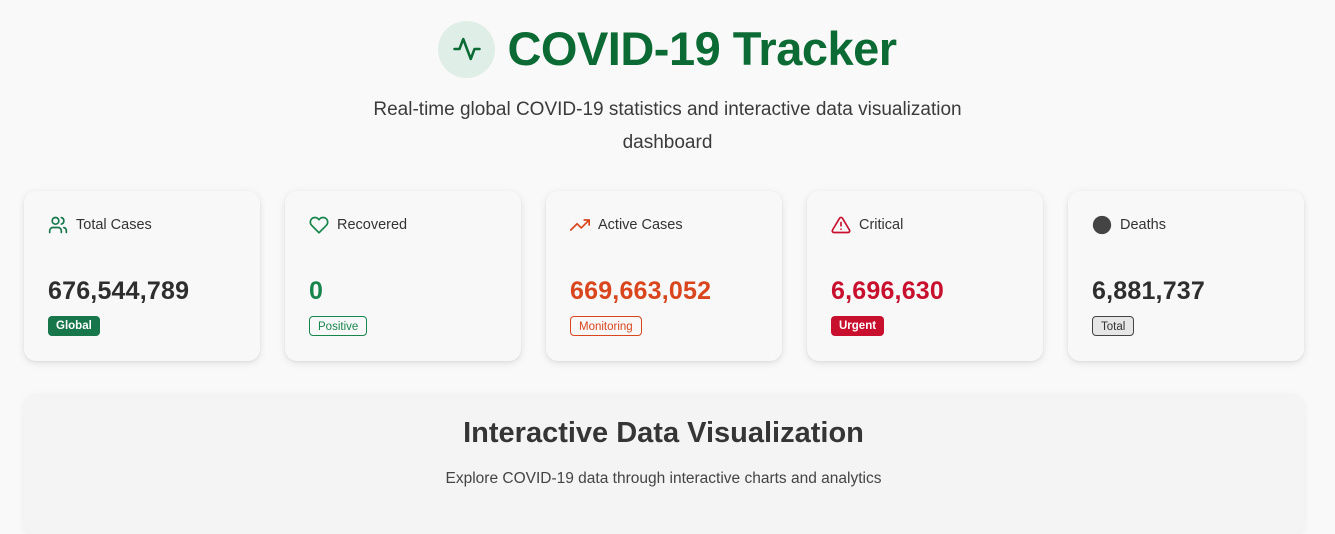  What do you see at coordinates (1102, 225) in the screenshot?
I see `filled-circle-icon` at bounding box center [1102, 225].